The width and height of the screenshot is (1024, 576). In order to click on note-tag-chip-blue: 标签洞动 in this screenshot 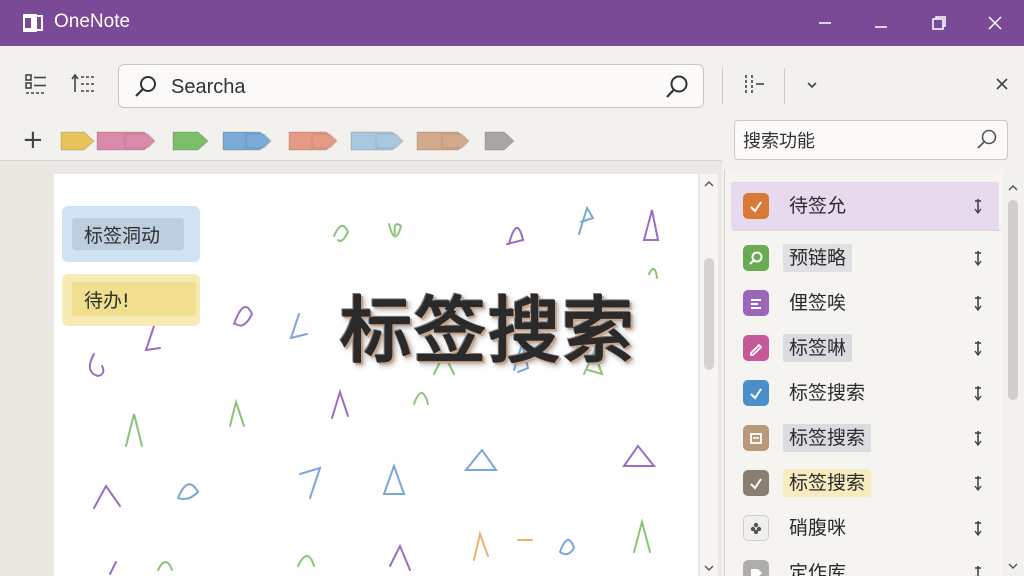, I will do `click(131, 234)`.